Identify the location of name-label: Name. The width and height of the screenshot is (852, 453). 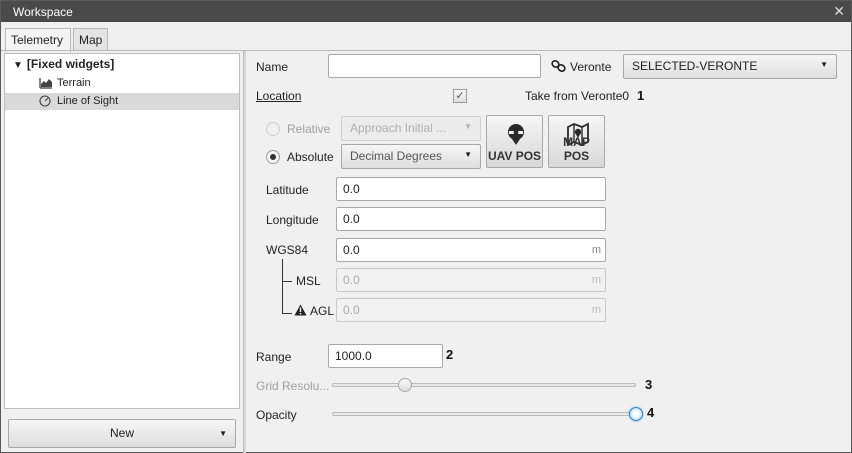
(272, 67).